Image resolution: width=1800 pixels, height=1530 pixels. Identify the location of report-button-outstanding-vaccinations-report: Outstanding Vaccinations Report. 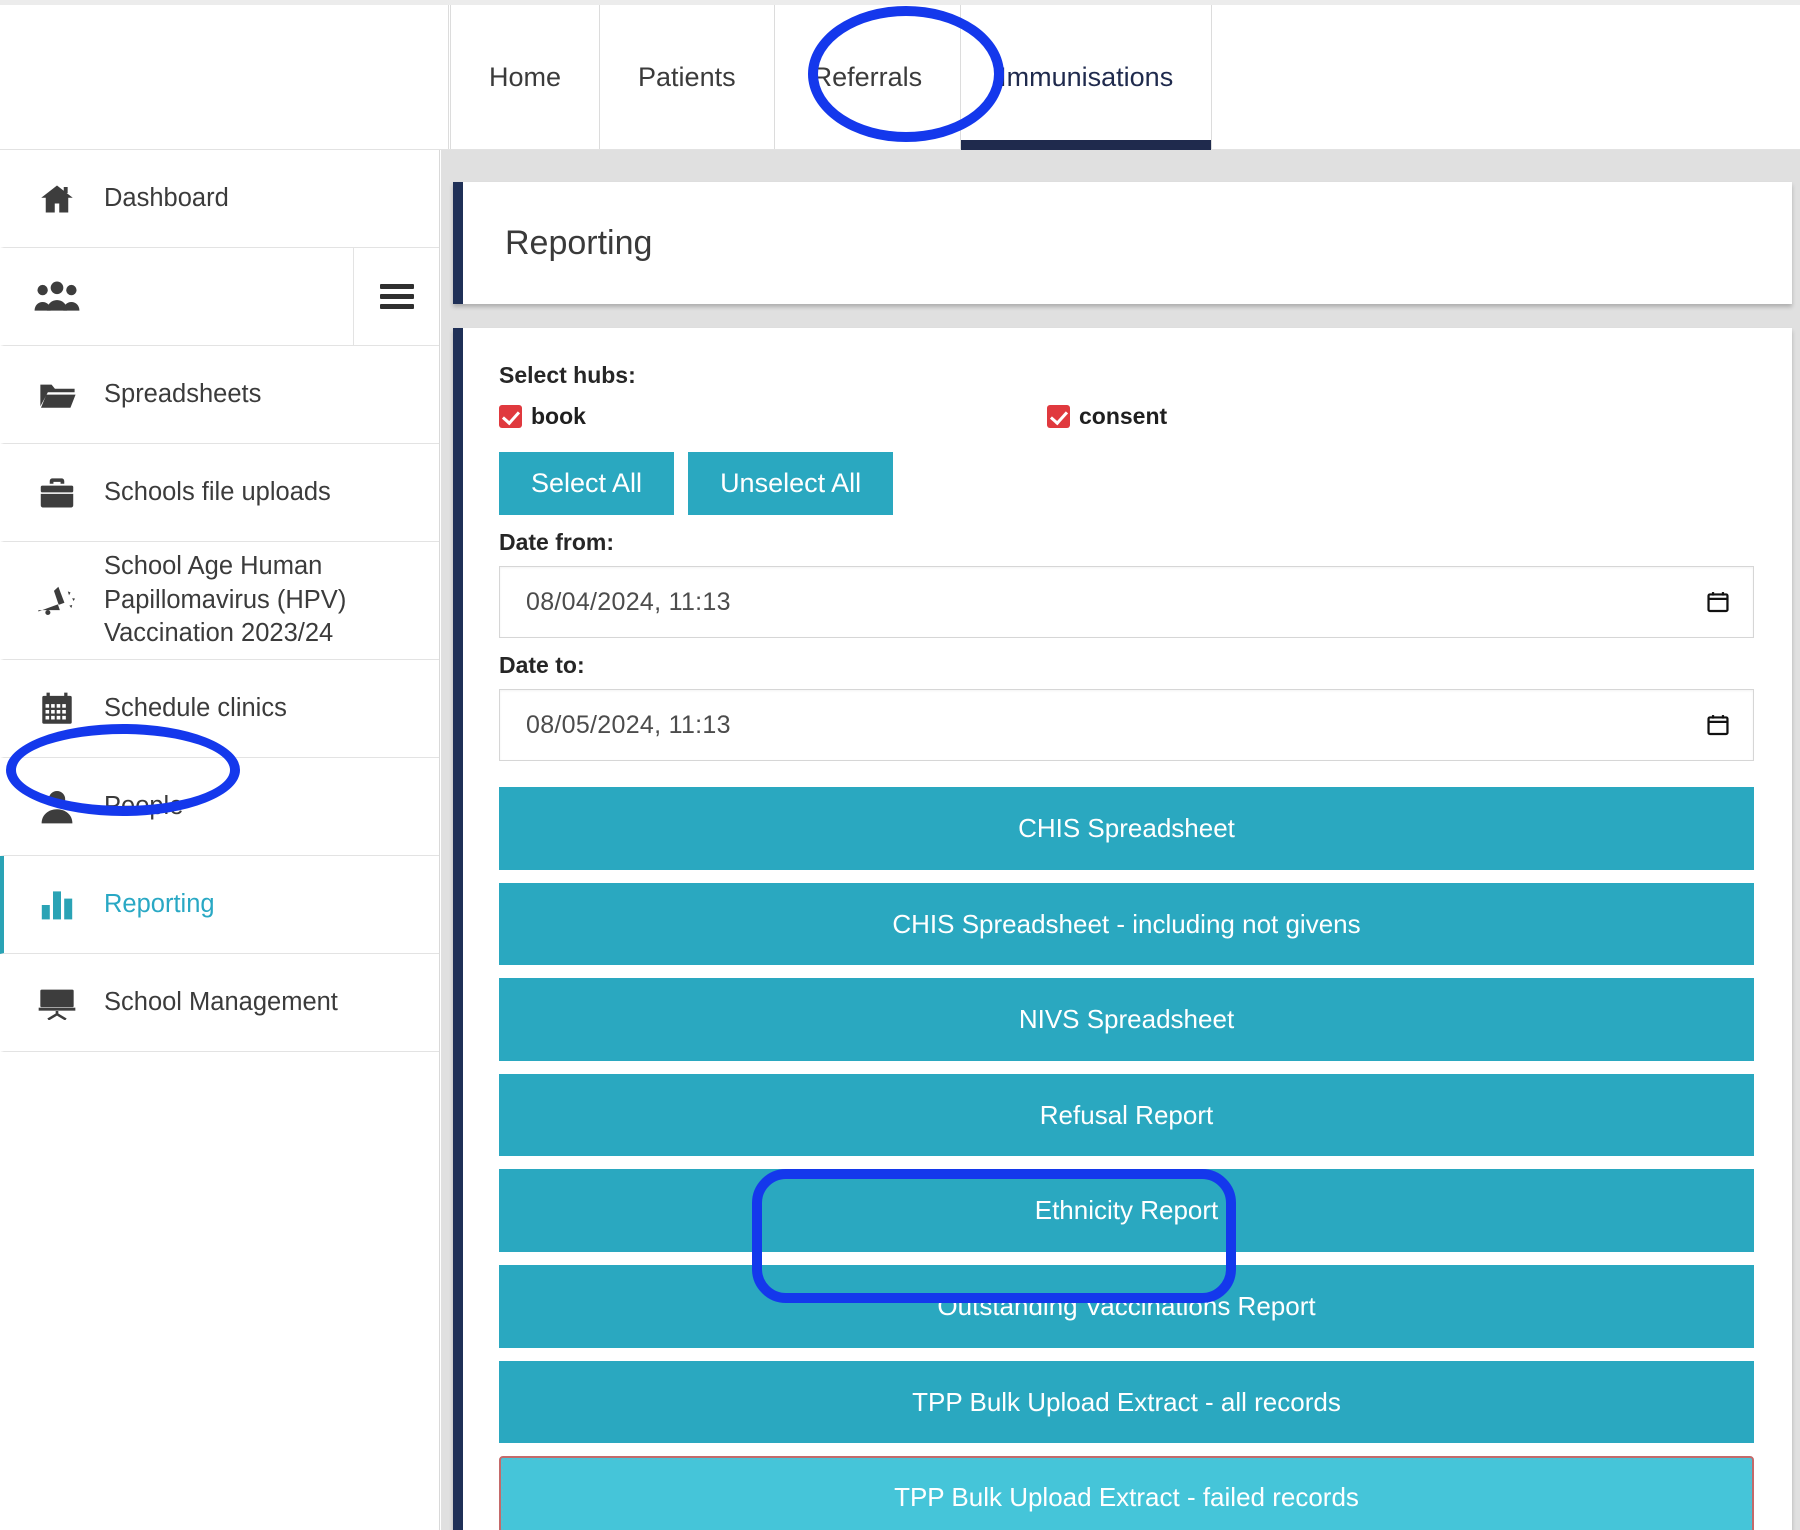
(1126, 1306).